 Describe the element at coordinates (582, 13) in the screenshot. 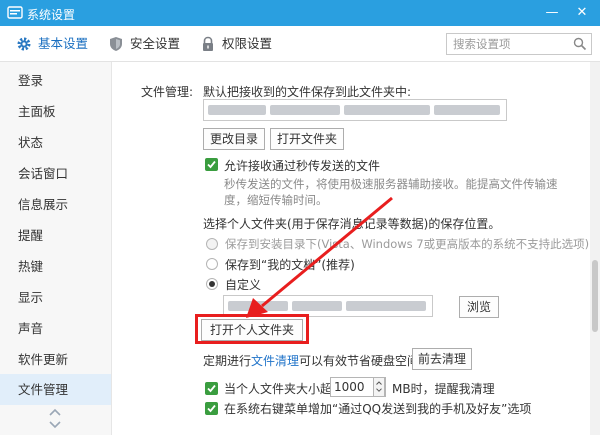

I see `close-button: ✕` at that location.